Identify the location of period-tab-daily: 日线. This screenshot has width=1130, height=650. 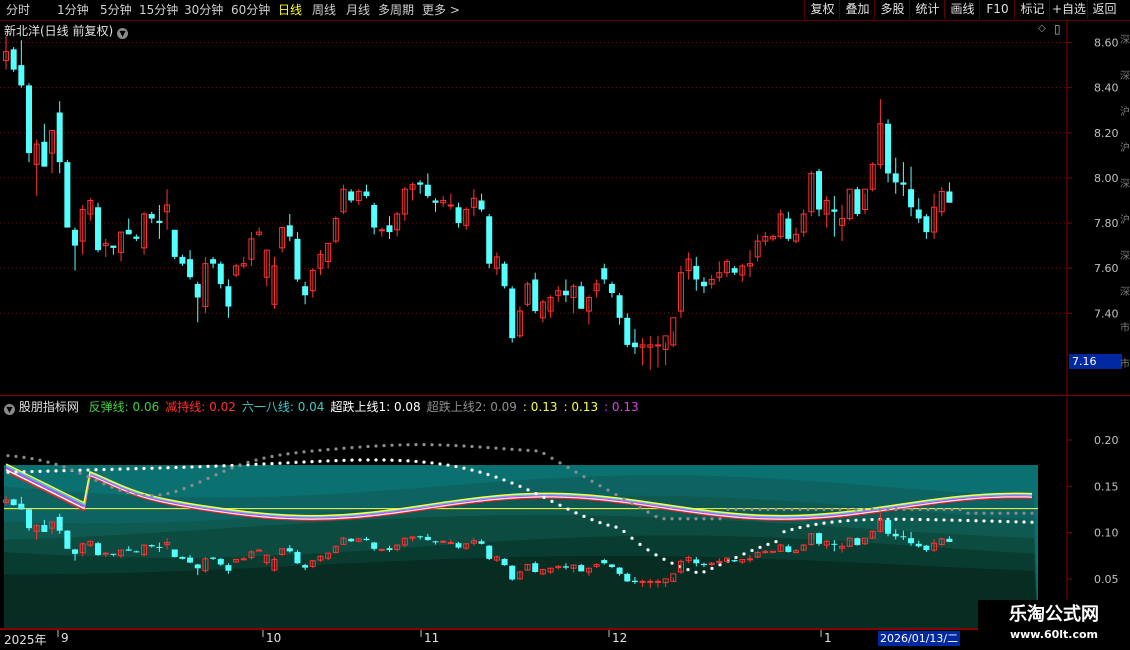
(290, 10).